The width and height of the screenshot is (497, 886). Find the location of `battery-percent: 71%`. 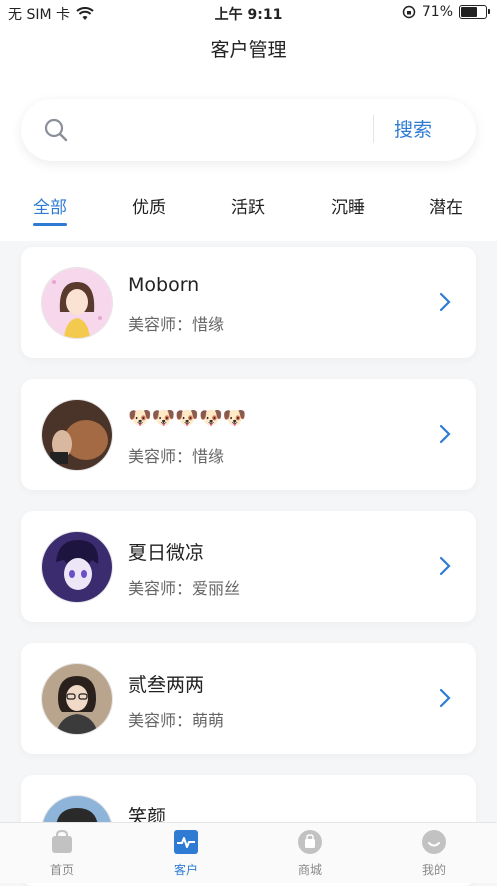

battery-percent: 71% is located at coordinates (437, 12).